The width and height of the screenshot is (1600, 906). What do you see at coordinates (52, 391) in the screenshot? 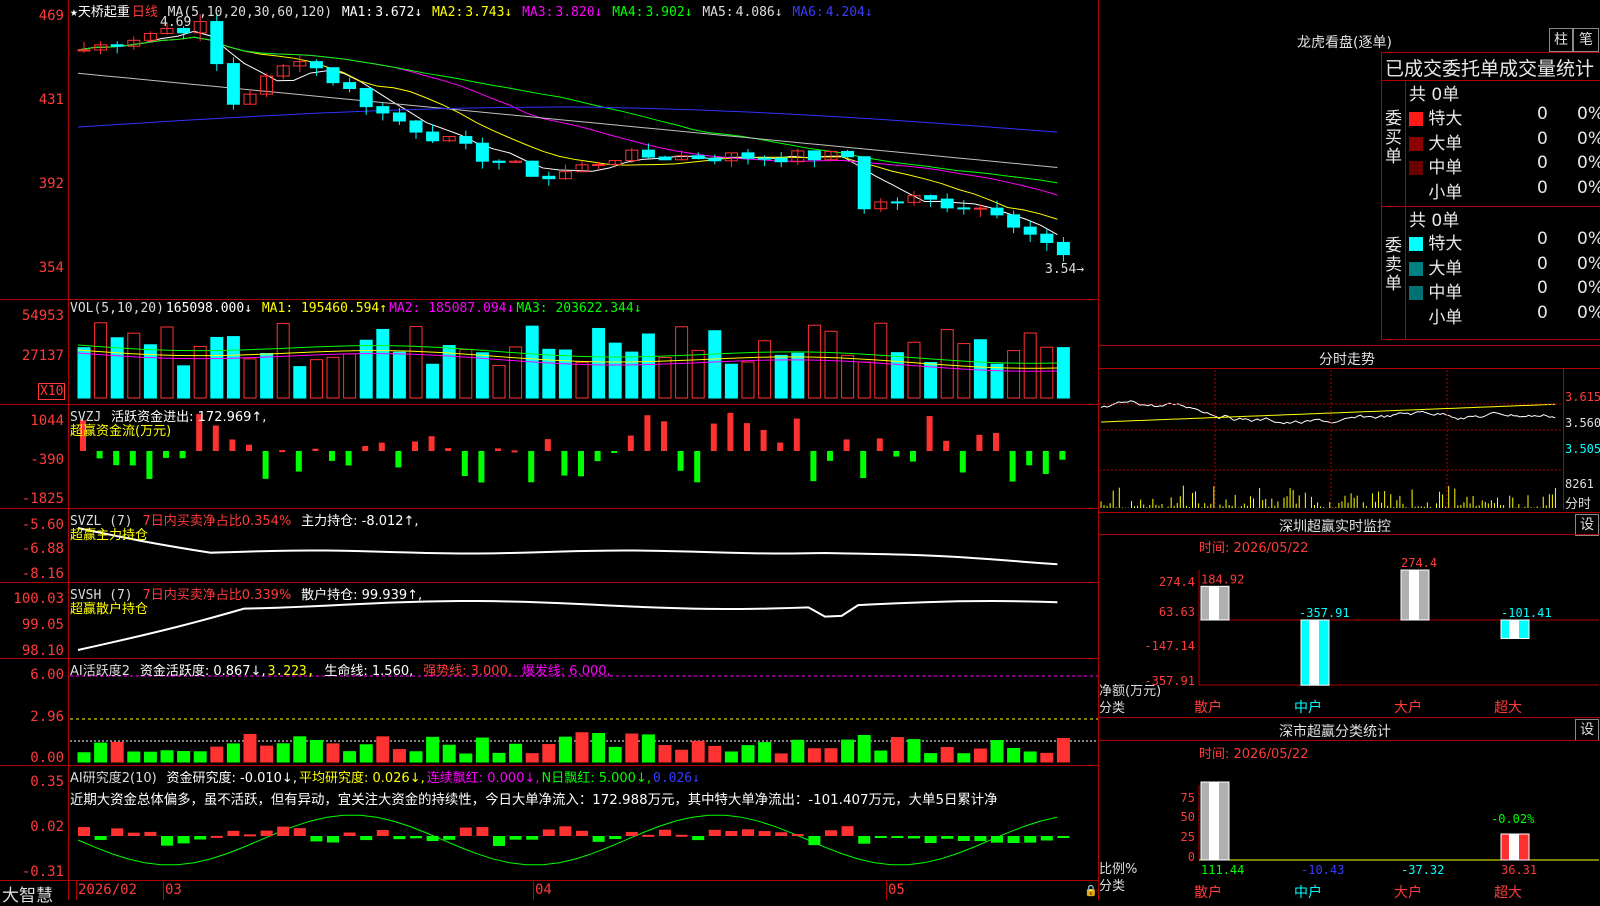
I see `vol-unit-button: X10` at bounding box center [52, 391].